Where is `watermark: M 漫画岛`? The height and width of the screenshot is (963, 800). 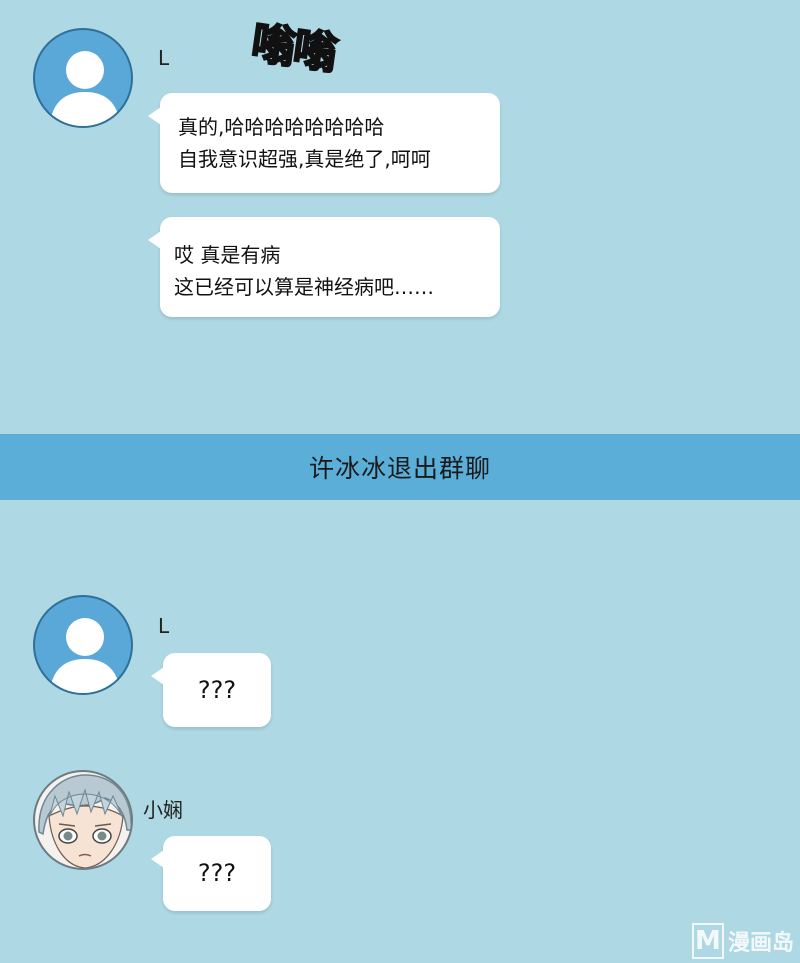 watermark: M 漫画岛 is located at coordinates (742, 941).